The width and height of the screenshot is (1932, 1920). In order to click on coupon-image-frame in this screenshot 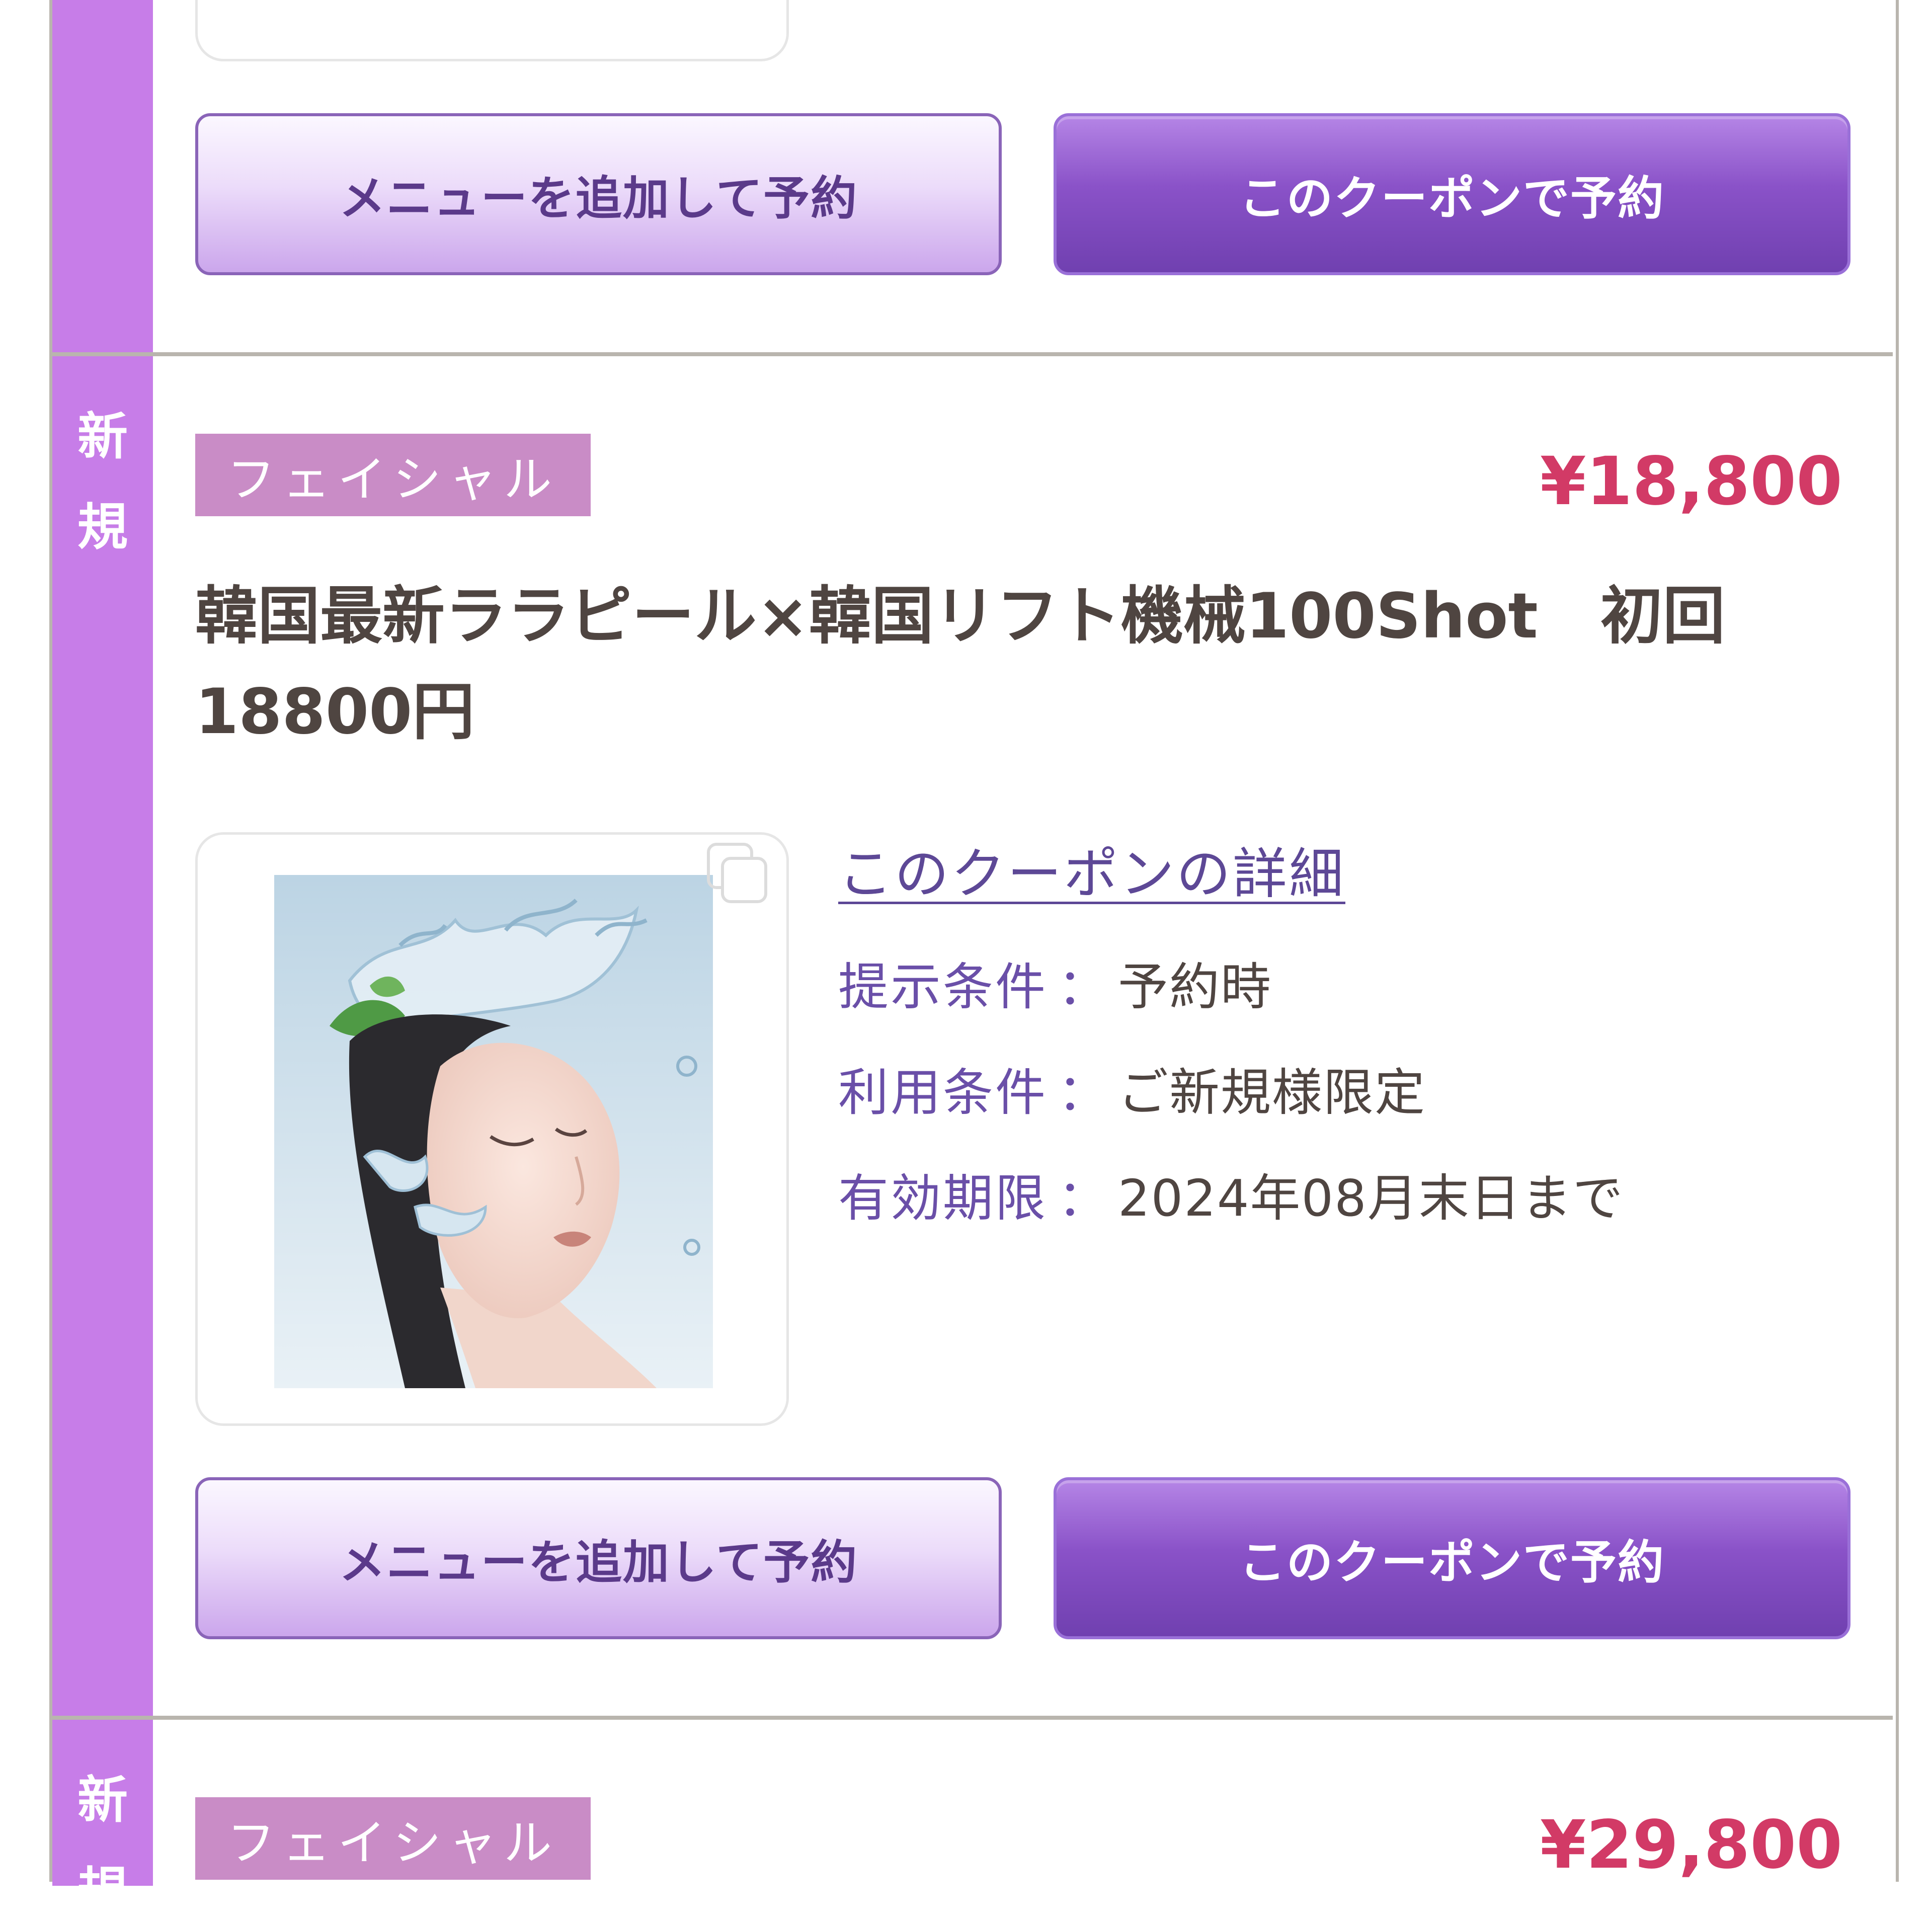, I will do `click(492, 1129)`.